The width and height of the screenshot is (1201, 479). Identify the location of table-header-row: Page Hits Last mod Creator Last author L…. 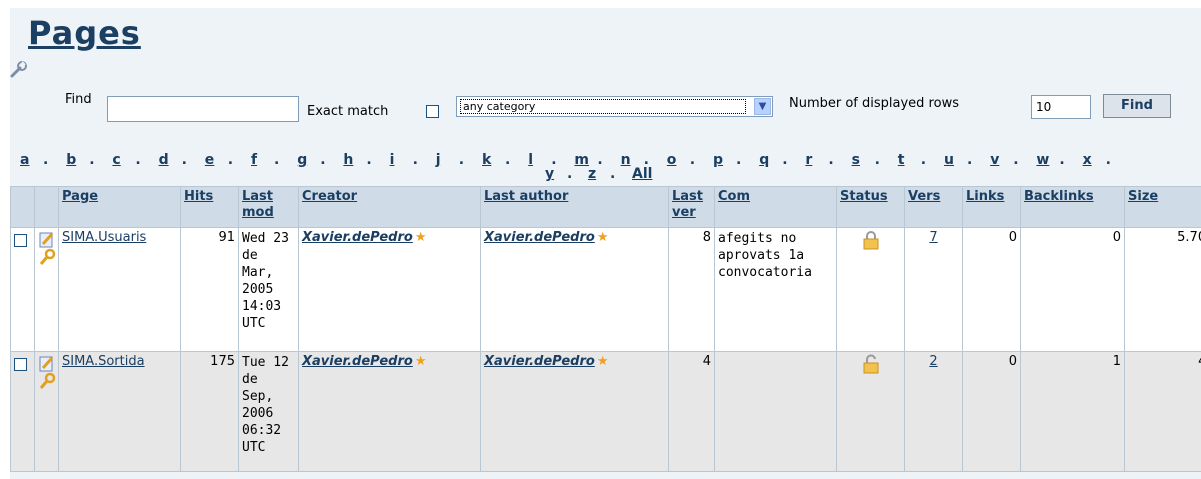
(605, 207).